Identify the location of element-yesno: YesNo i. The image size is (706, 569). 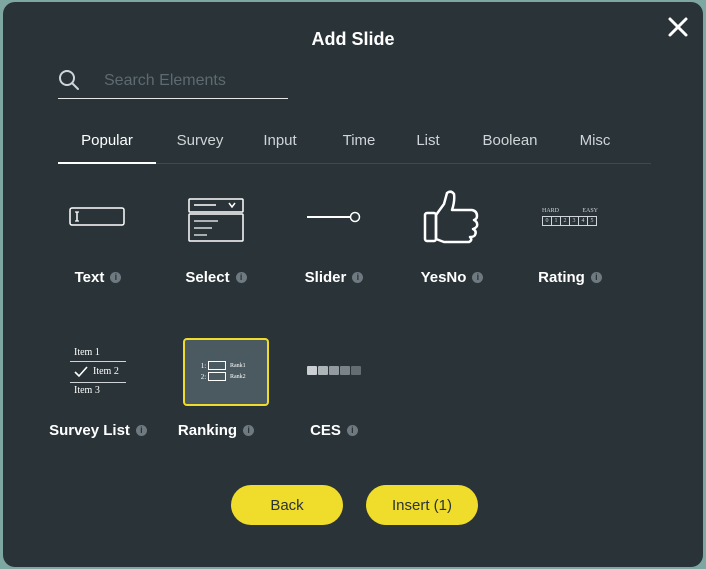
(452, 239).